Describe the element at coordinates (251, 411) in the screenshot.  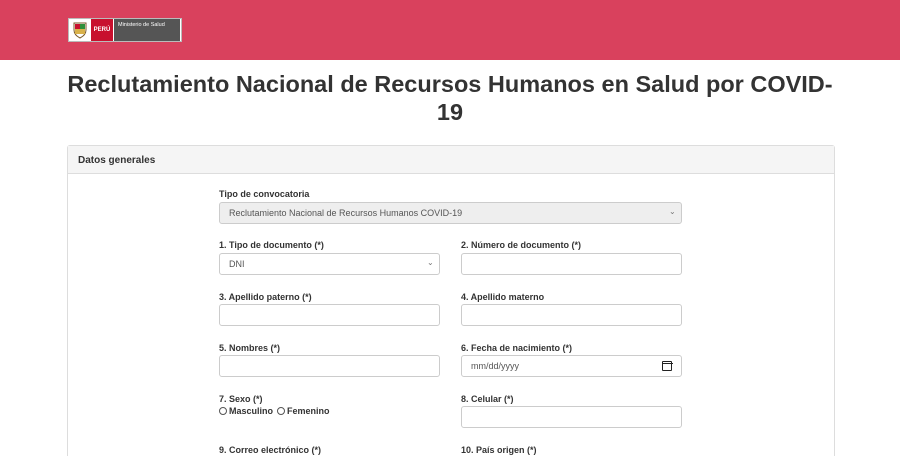
I see `masculino-label: Masculino` at that location.